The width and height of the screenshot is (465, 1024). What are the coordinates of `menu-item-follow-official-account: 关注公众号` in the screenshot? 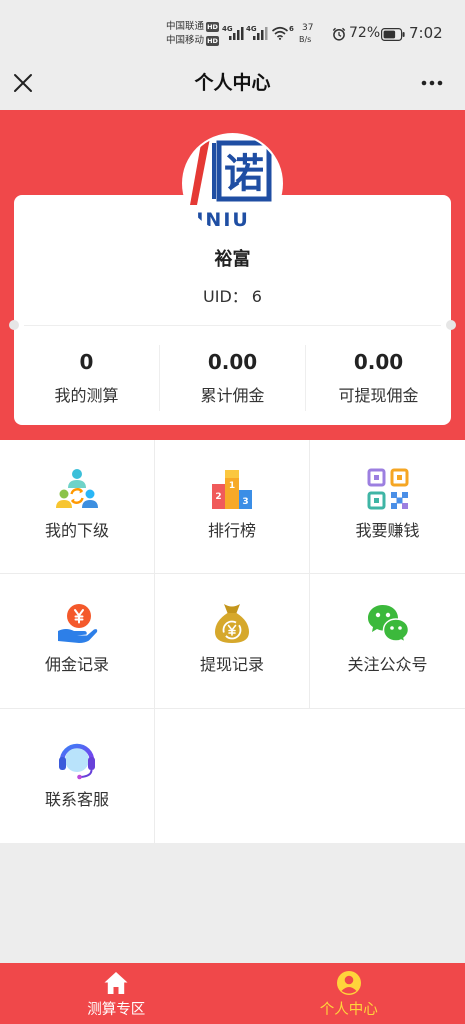 It's located at (387, 641).